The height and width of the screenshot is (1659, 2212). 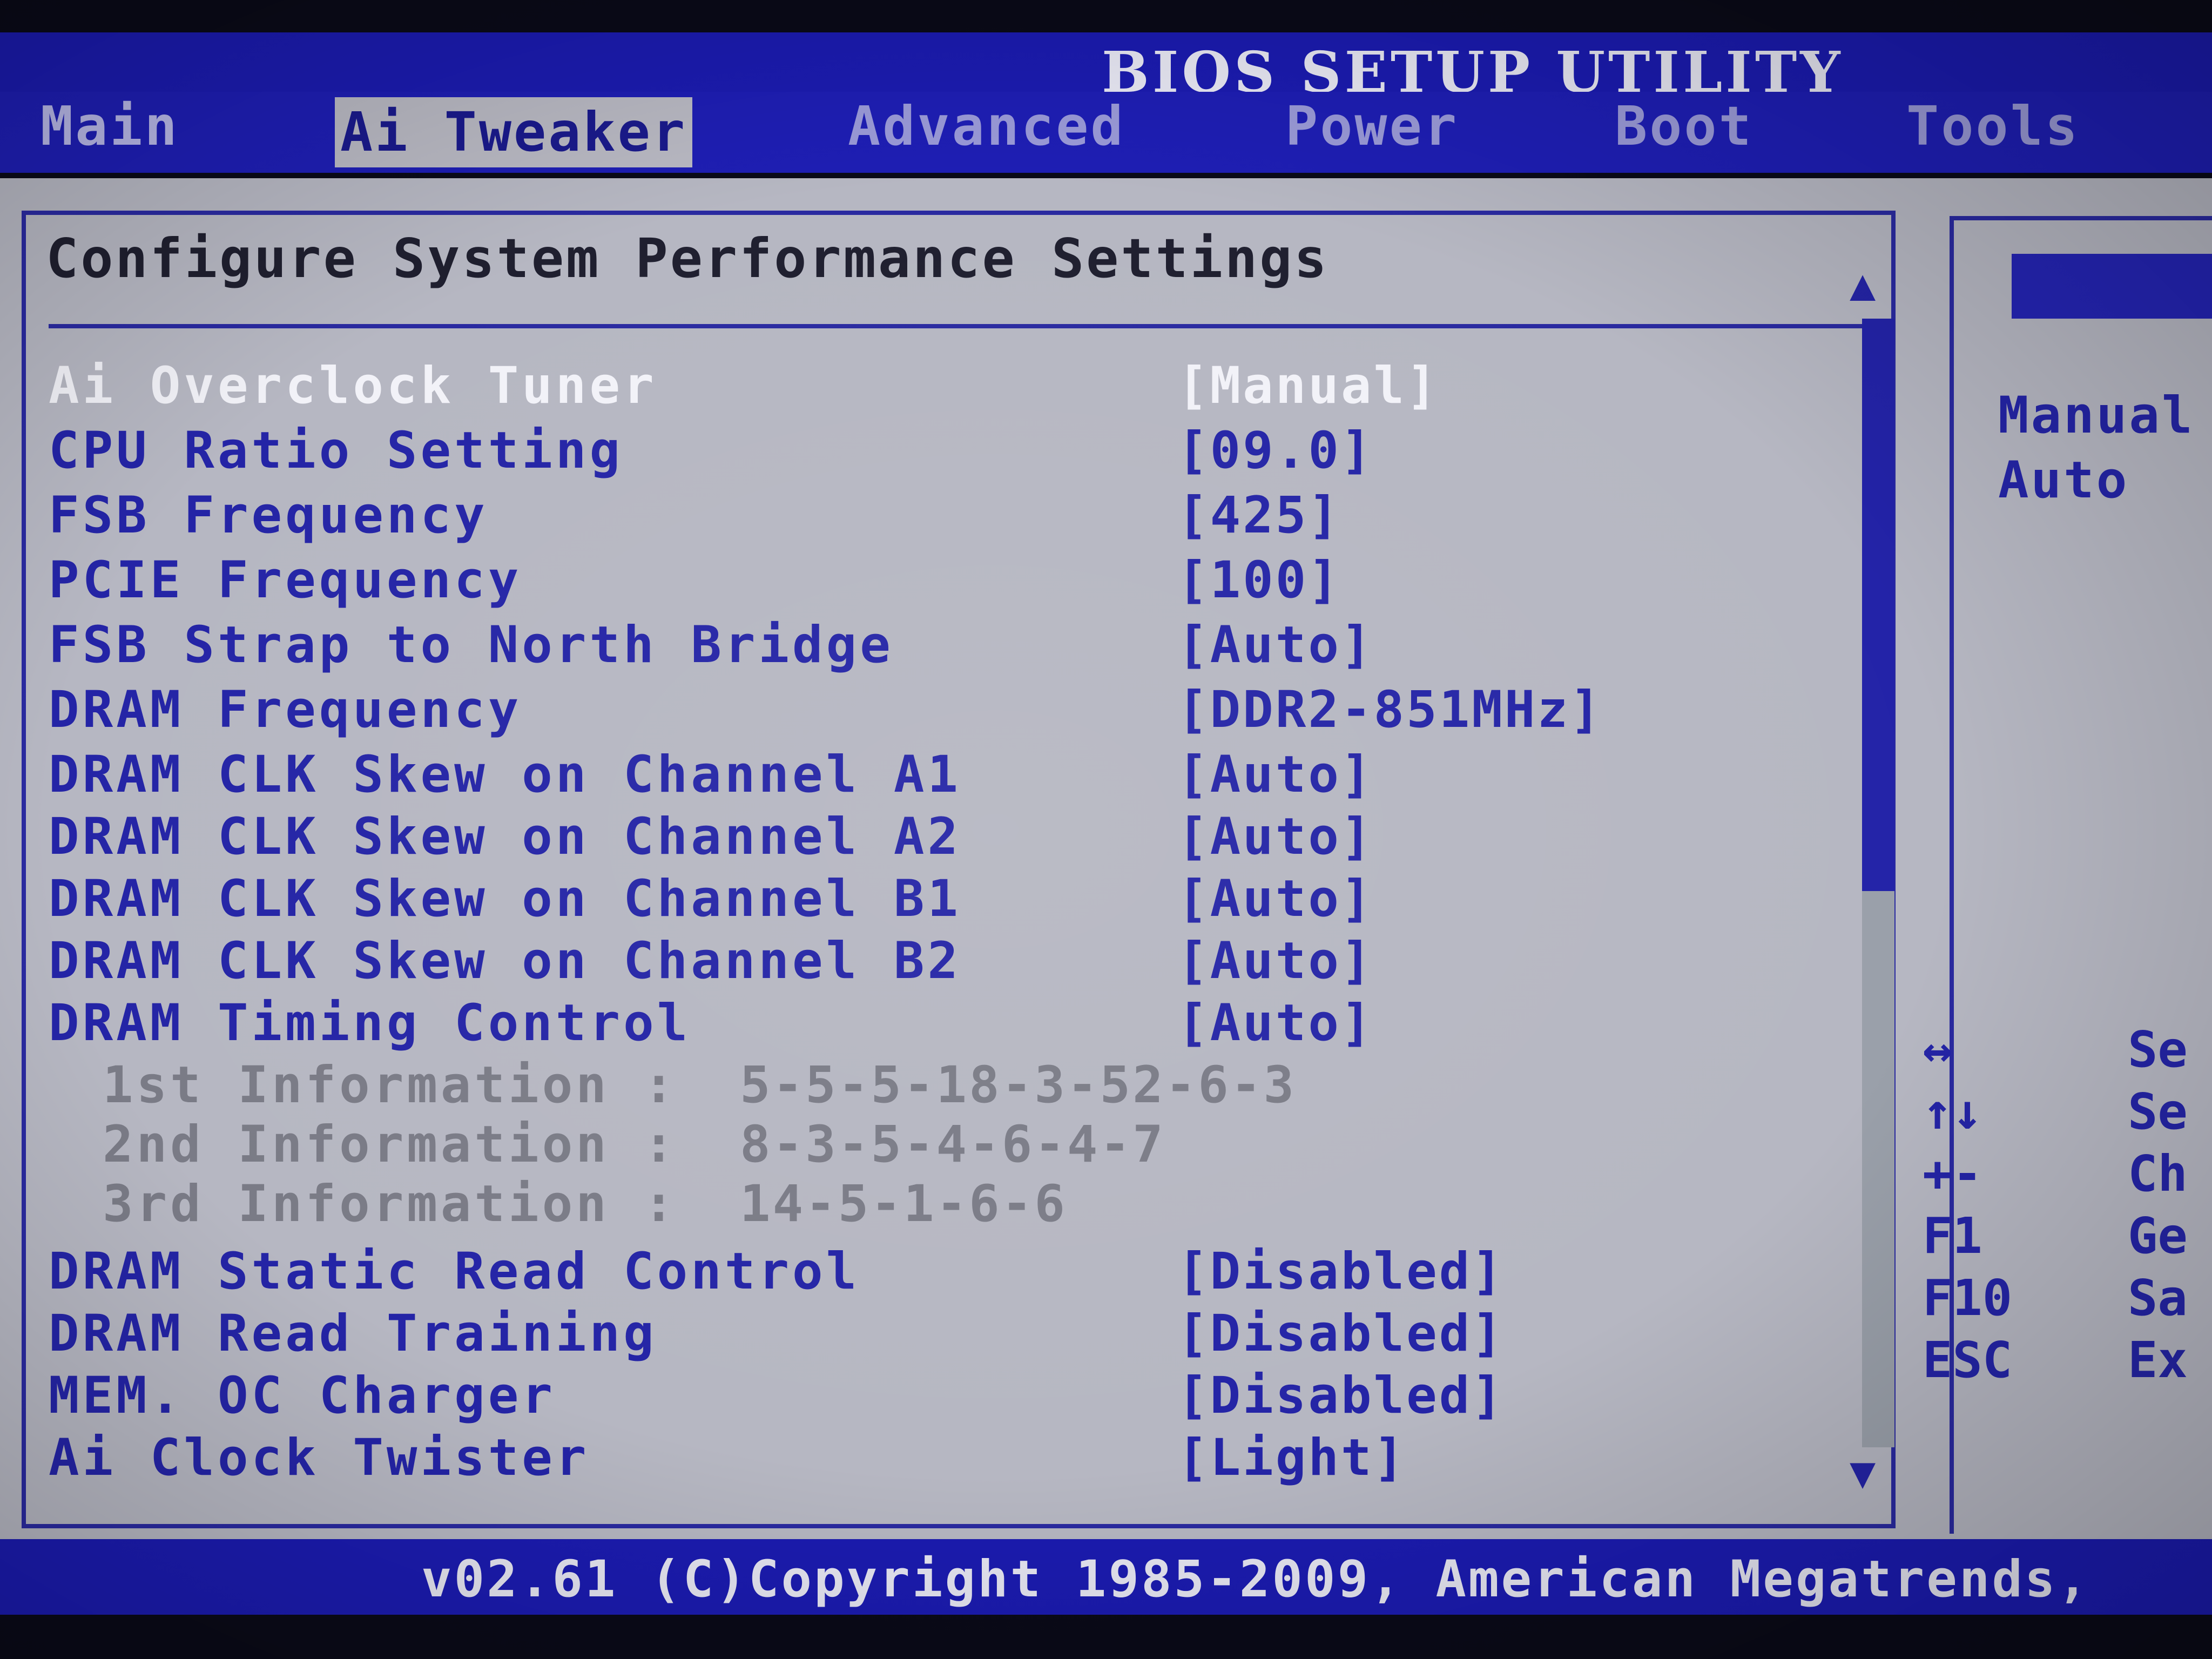 What do you see at coordinates (1863, 1472) in the screenshot?
I see `scroll-down-icon: ▼` at bounding box center [1863, 1472].